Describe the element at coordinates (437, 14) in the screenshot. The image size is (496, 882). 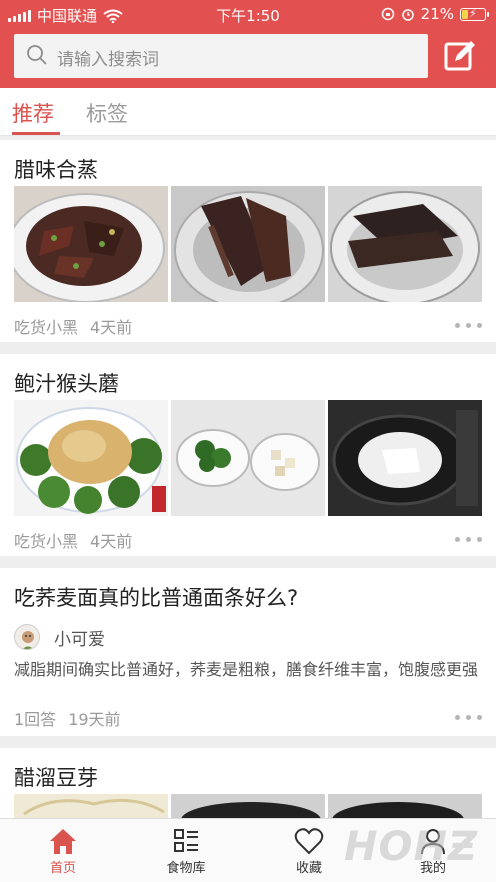
I see `battery-percent: 21%` at that location.